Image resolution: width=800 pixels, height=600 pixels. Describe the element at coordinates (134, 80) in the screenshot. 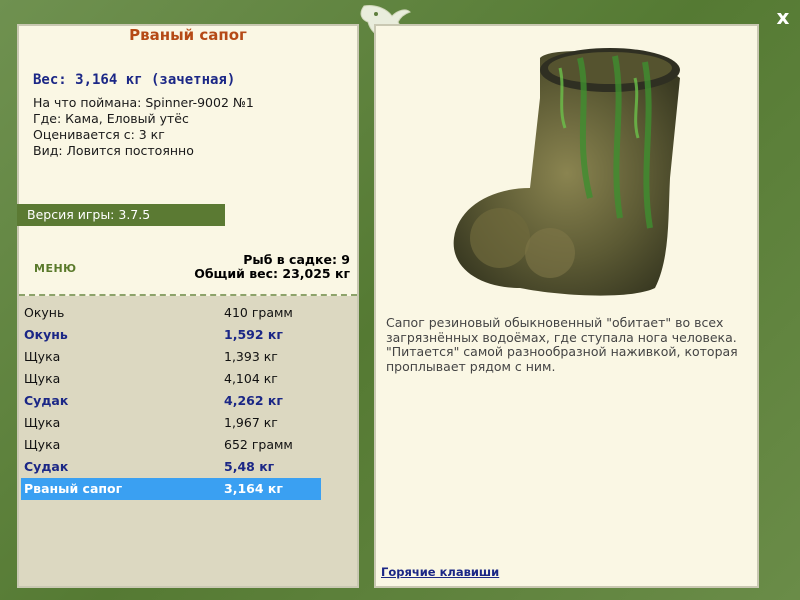

I see `fish-weight: Вес: 3,164 кг (зачетная)` at that location.